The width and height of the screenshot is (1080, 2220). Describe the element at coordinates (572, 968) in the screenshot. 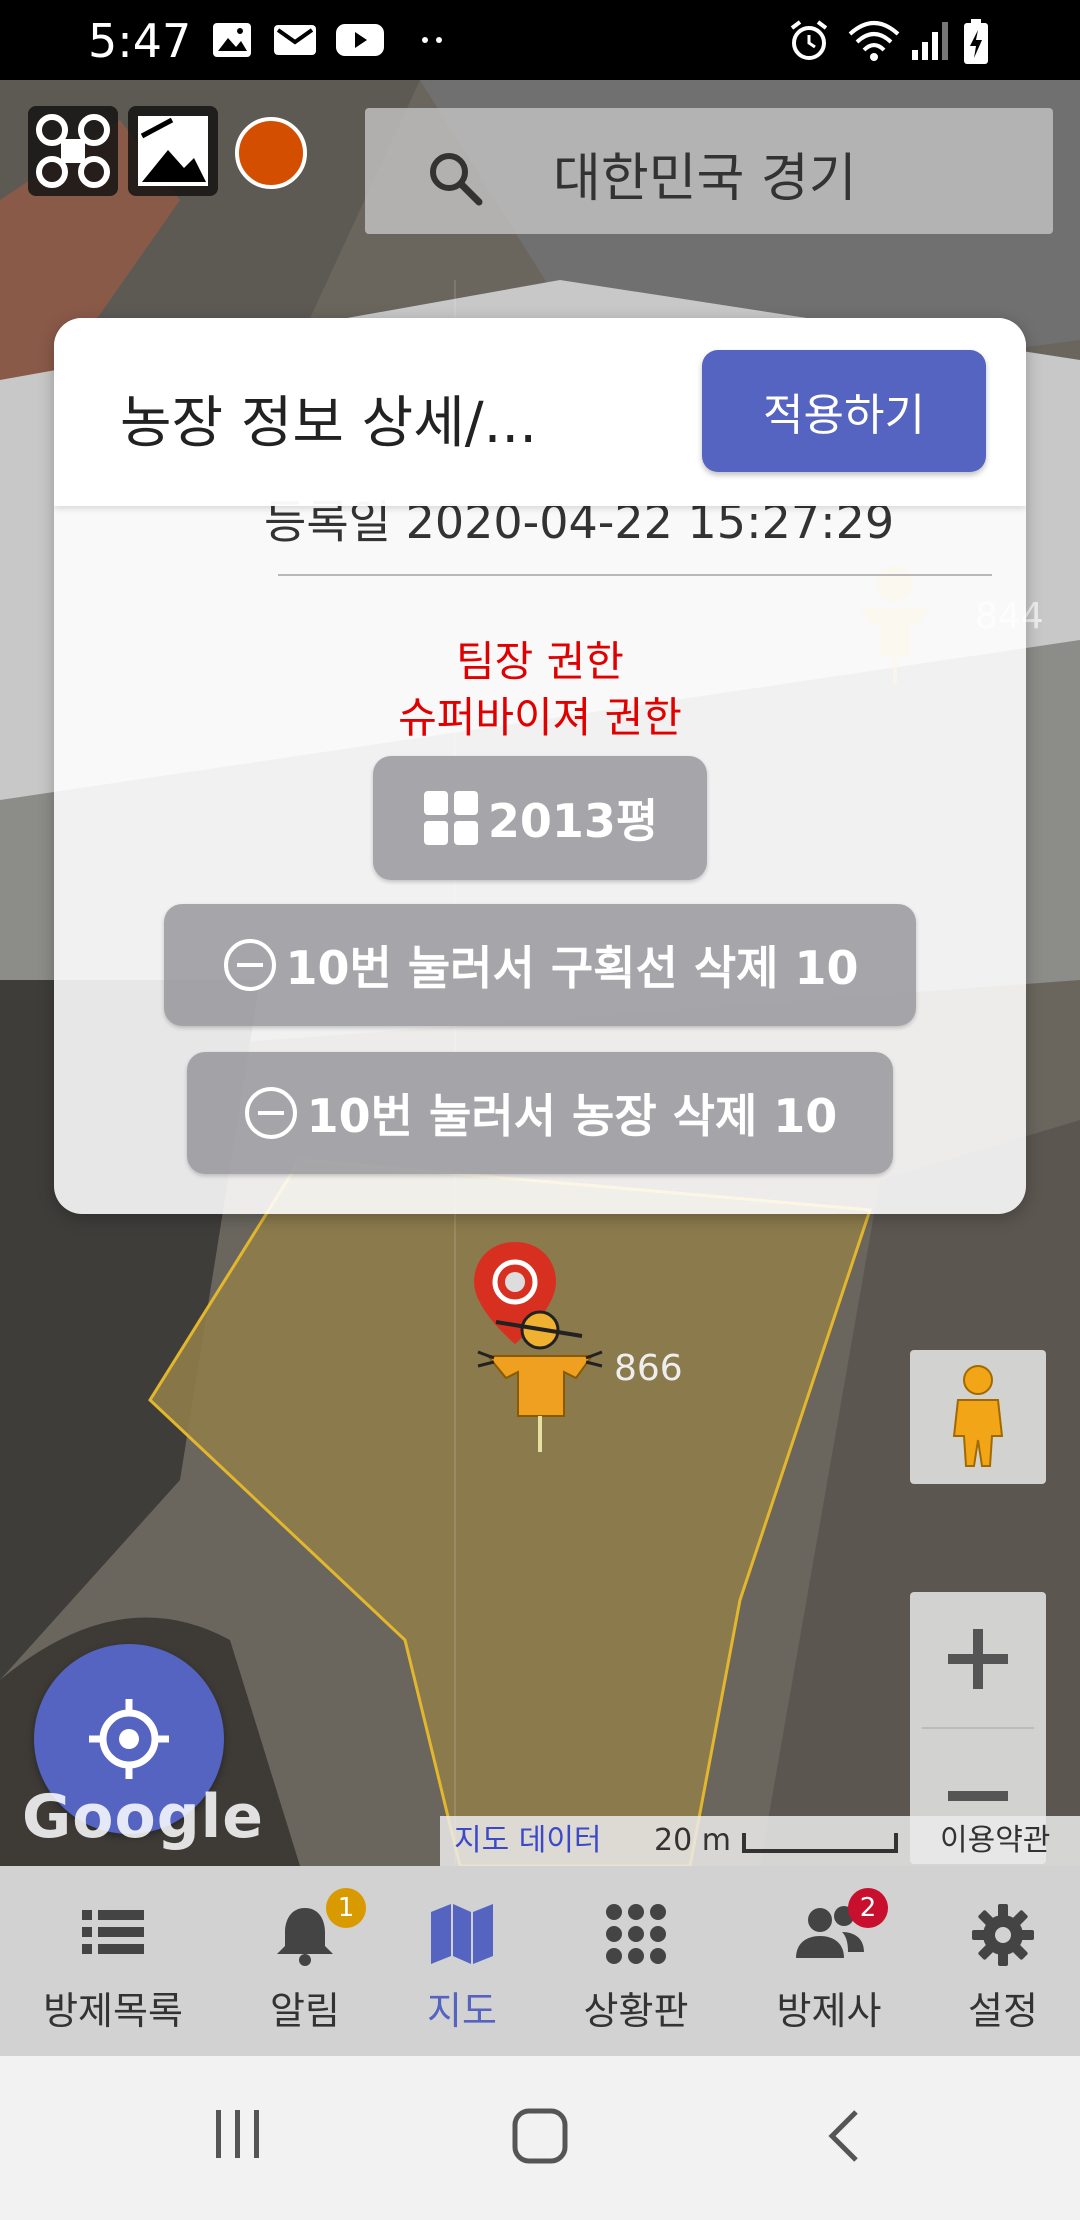

I see `delete-boundary-label: 10번 눌러서 구획선 삭제 10` at that location.